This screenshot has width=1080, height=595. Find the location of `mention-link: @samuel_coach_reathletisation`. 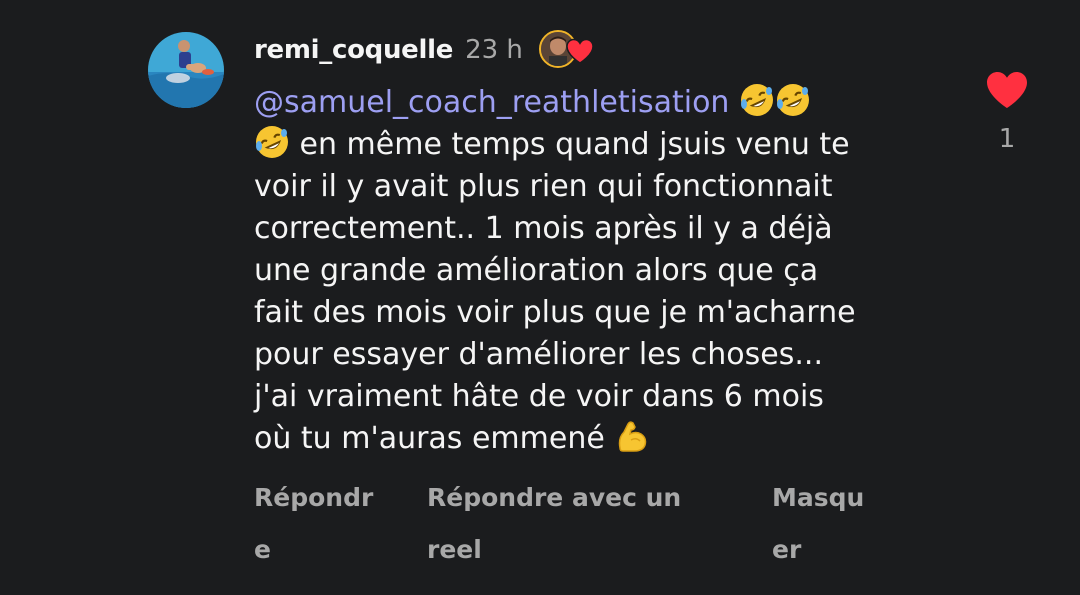

mention-link: @samuel_coach_reathletisation is located at coordinates (491, 102).